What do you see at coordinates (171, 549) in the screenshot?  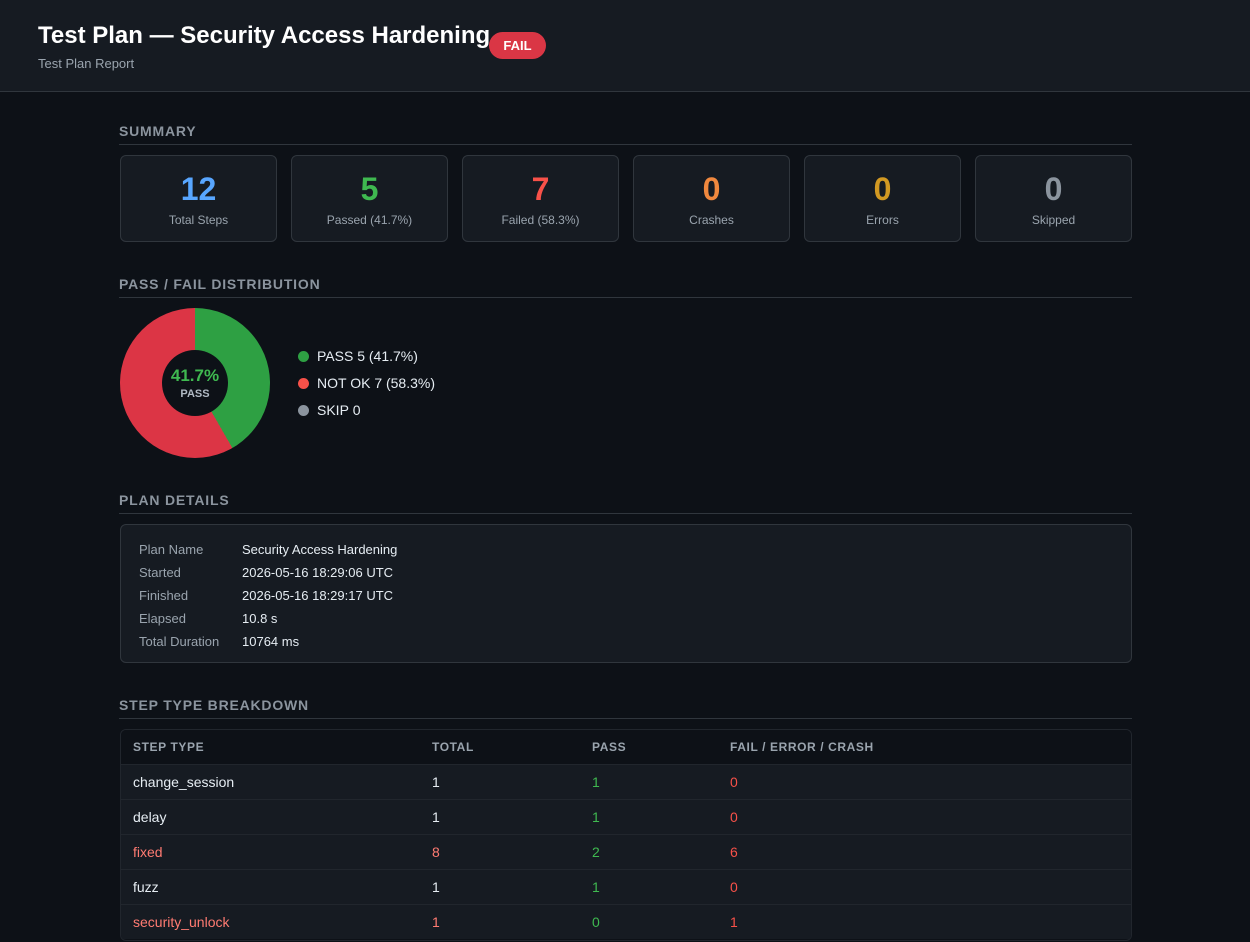 I see `detail-key: Plan Name` at bounding box center [171, 549].